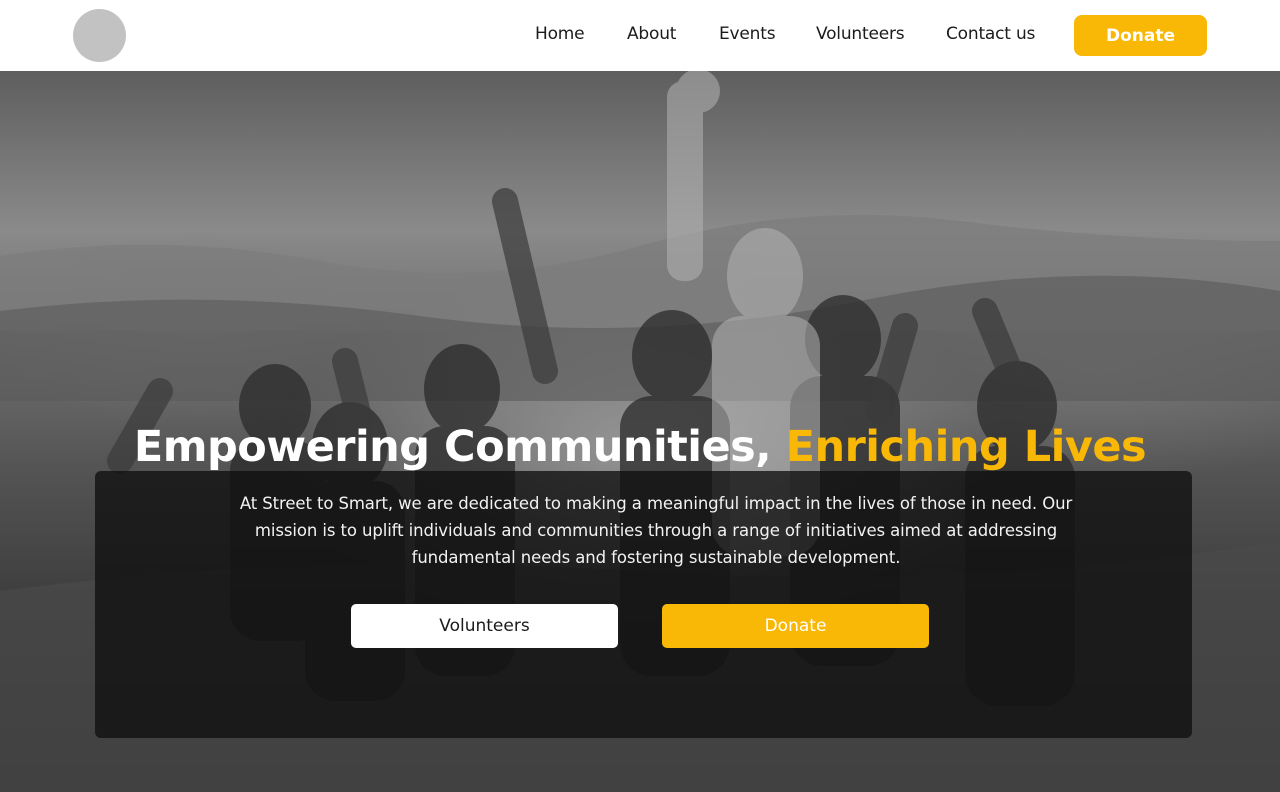 The height and width of the screenshot is (792, 1280). Describe the element at coordinates (484, 626) in the screenshot. I see `volunteers-button: Volunteers` at that location.